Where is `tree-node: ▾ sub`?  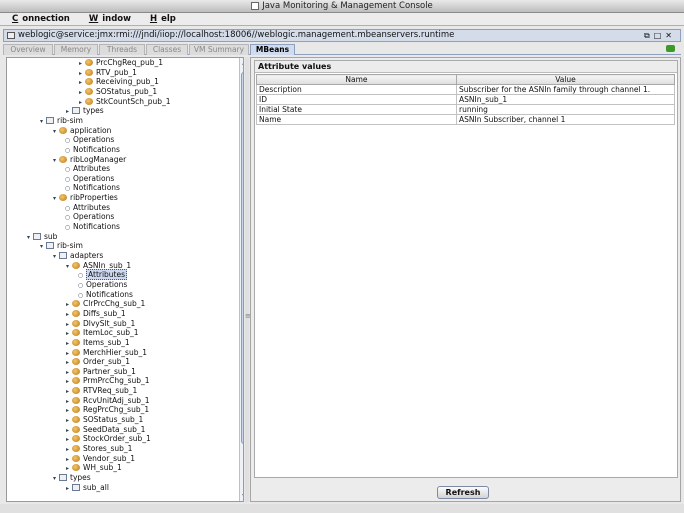
tree-node: ▾ sub is located at coordinates (40, 237).